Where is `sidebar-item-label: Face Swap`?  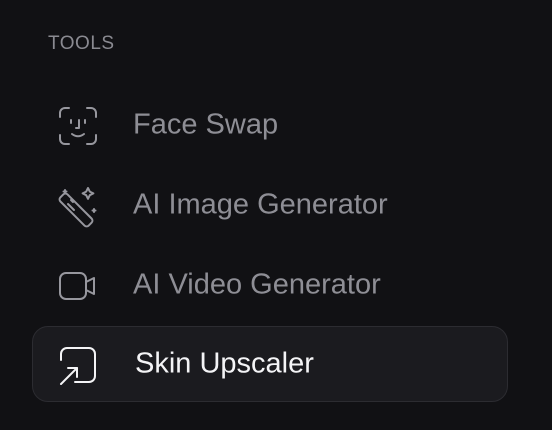
sidebar-item-label: Face Swap is located at coordinates (206, 124).